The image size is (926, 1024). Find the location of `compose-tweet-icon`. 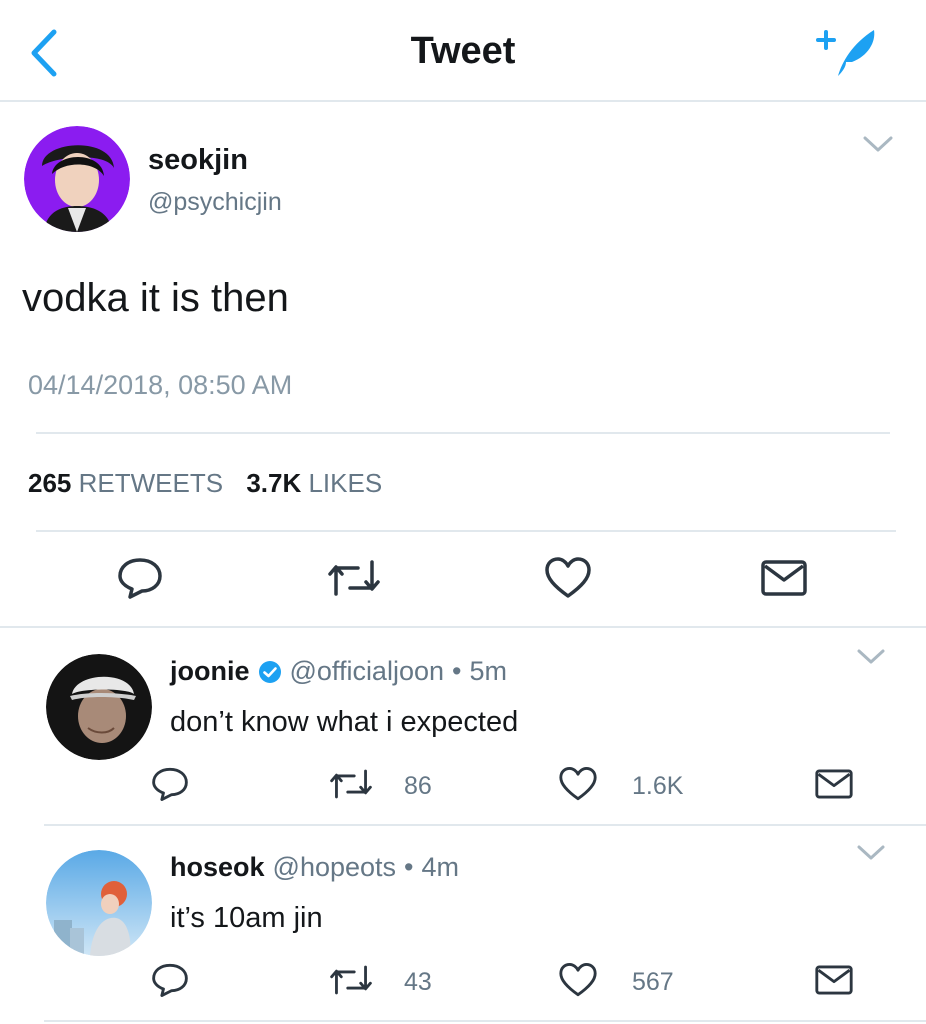

compose-tweet-icon is located at coordinates (845, 53).